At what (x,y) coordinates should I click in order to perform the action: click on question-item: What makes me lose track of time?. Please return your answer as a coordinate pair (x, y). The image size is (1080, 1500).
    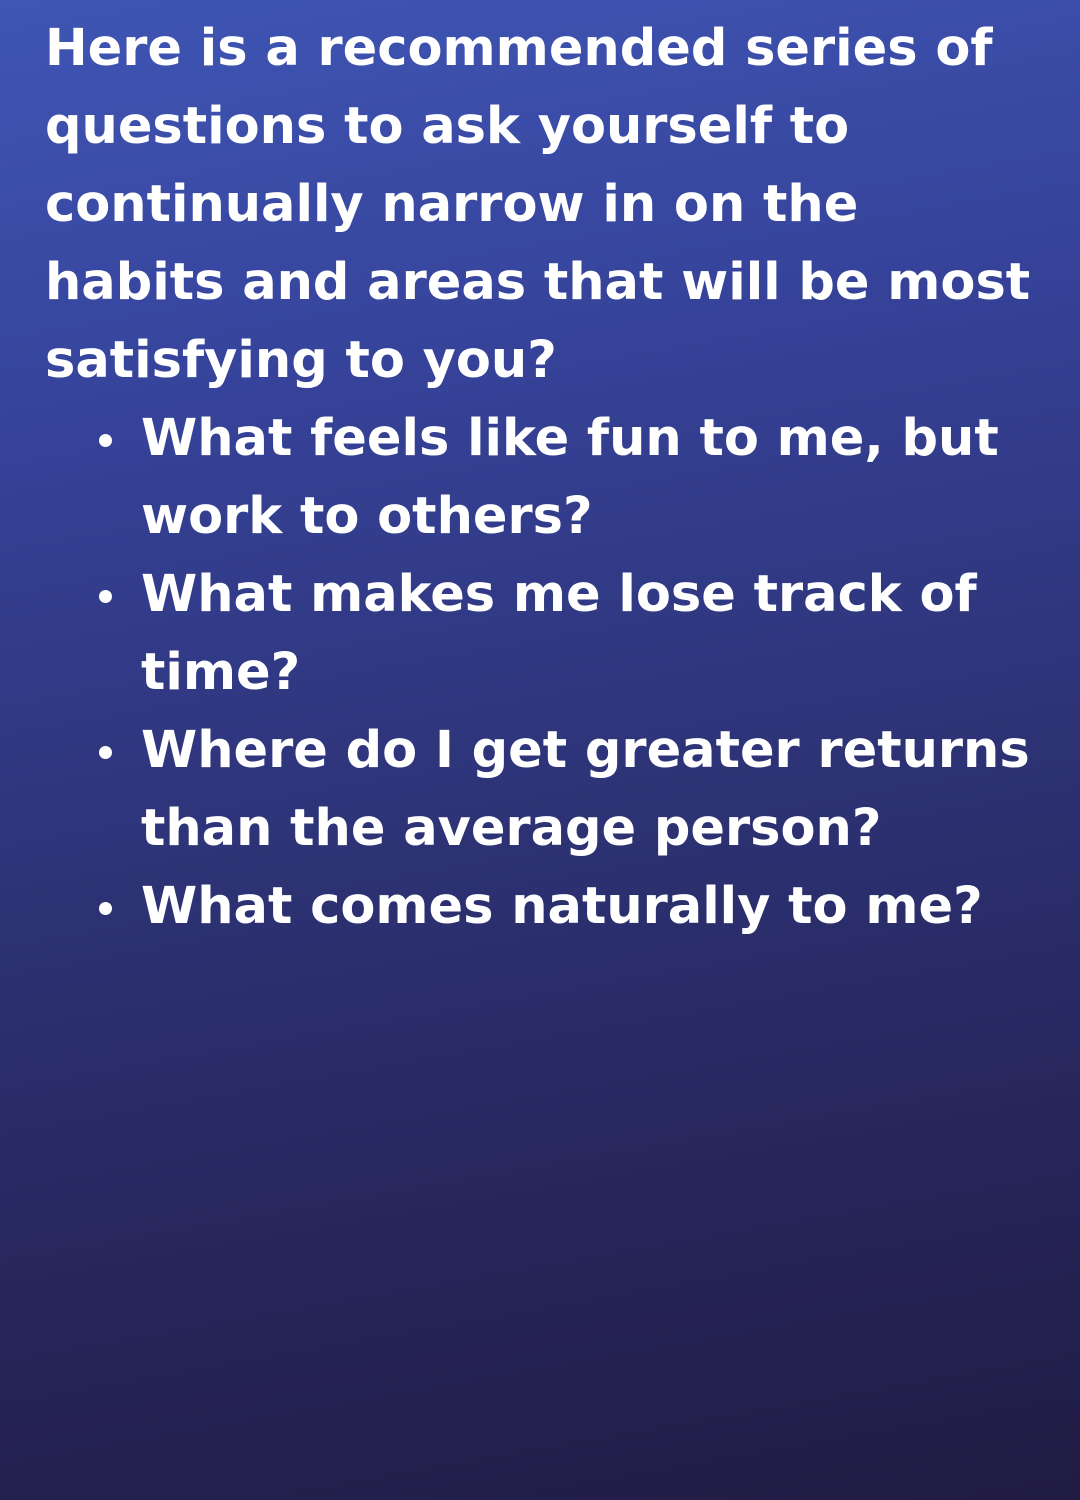
    Looking at the image, I should click on (577, 634).